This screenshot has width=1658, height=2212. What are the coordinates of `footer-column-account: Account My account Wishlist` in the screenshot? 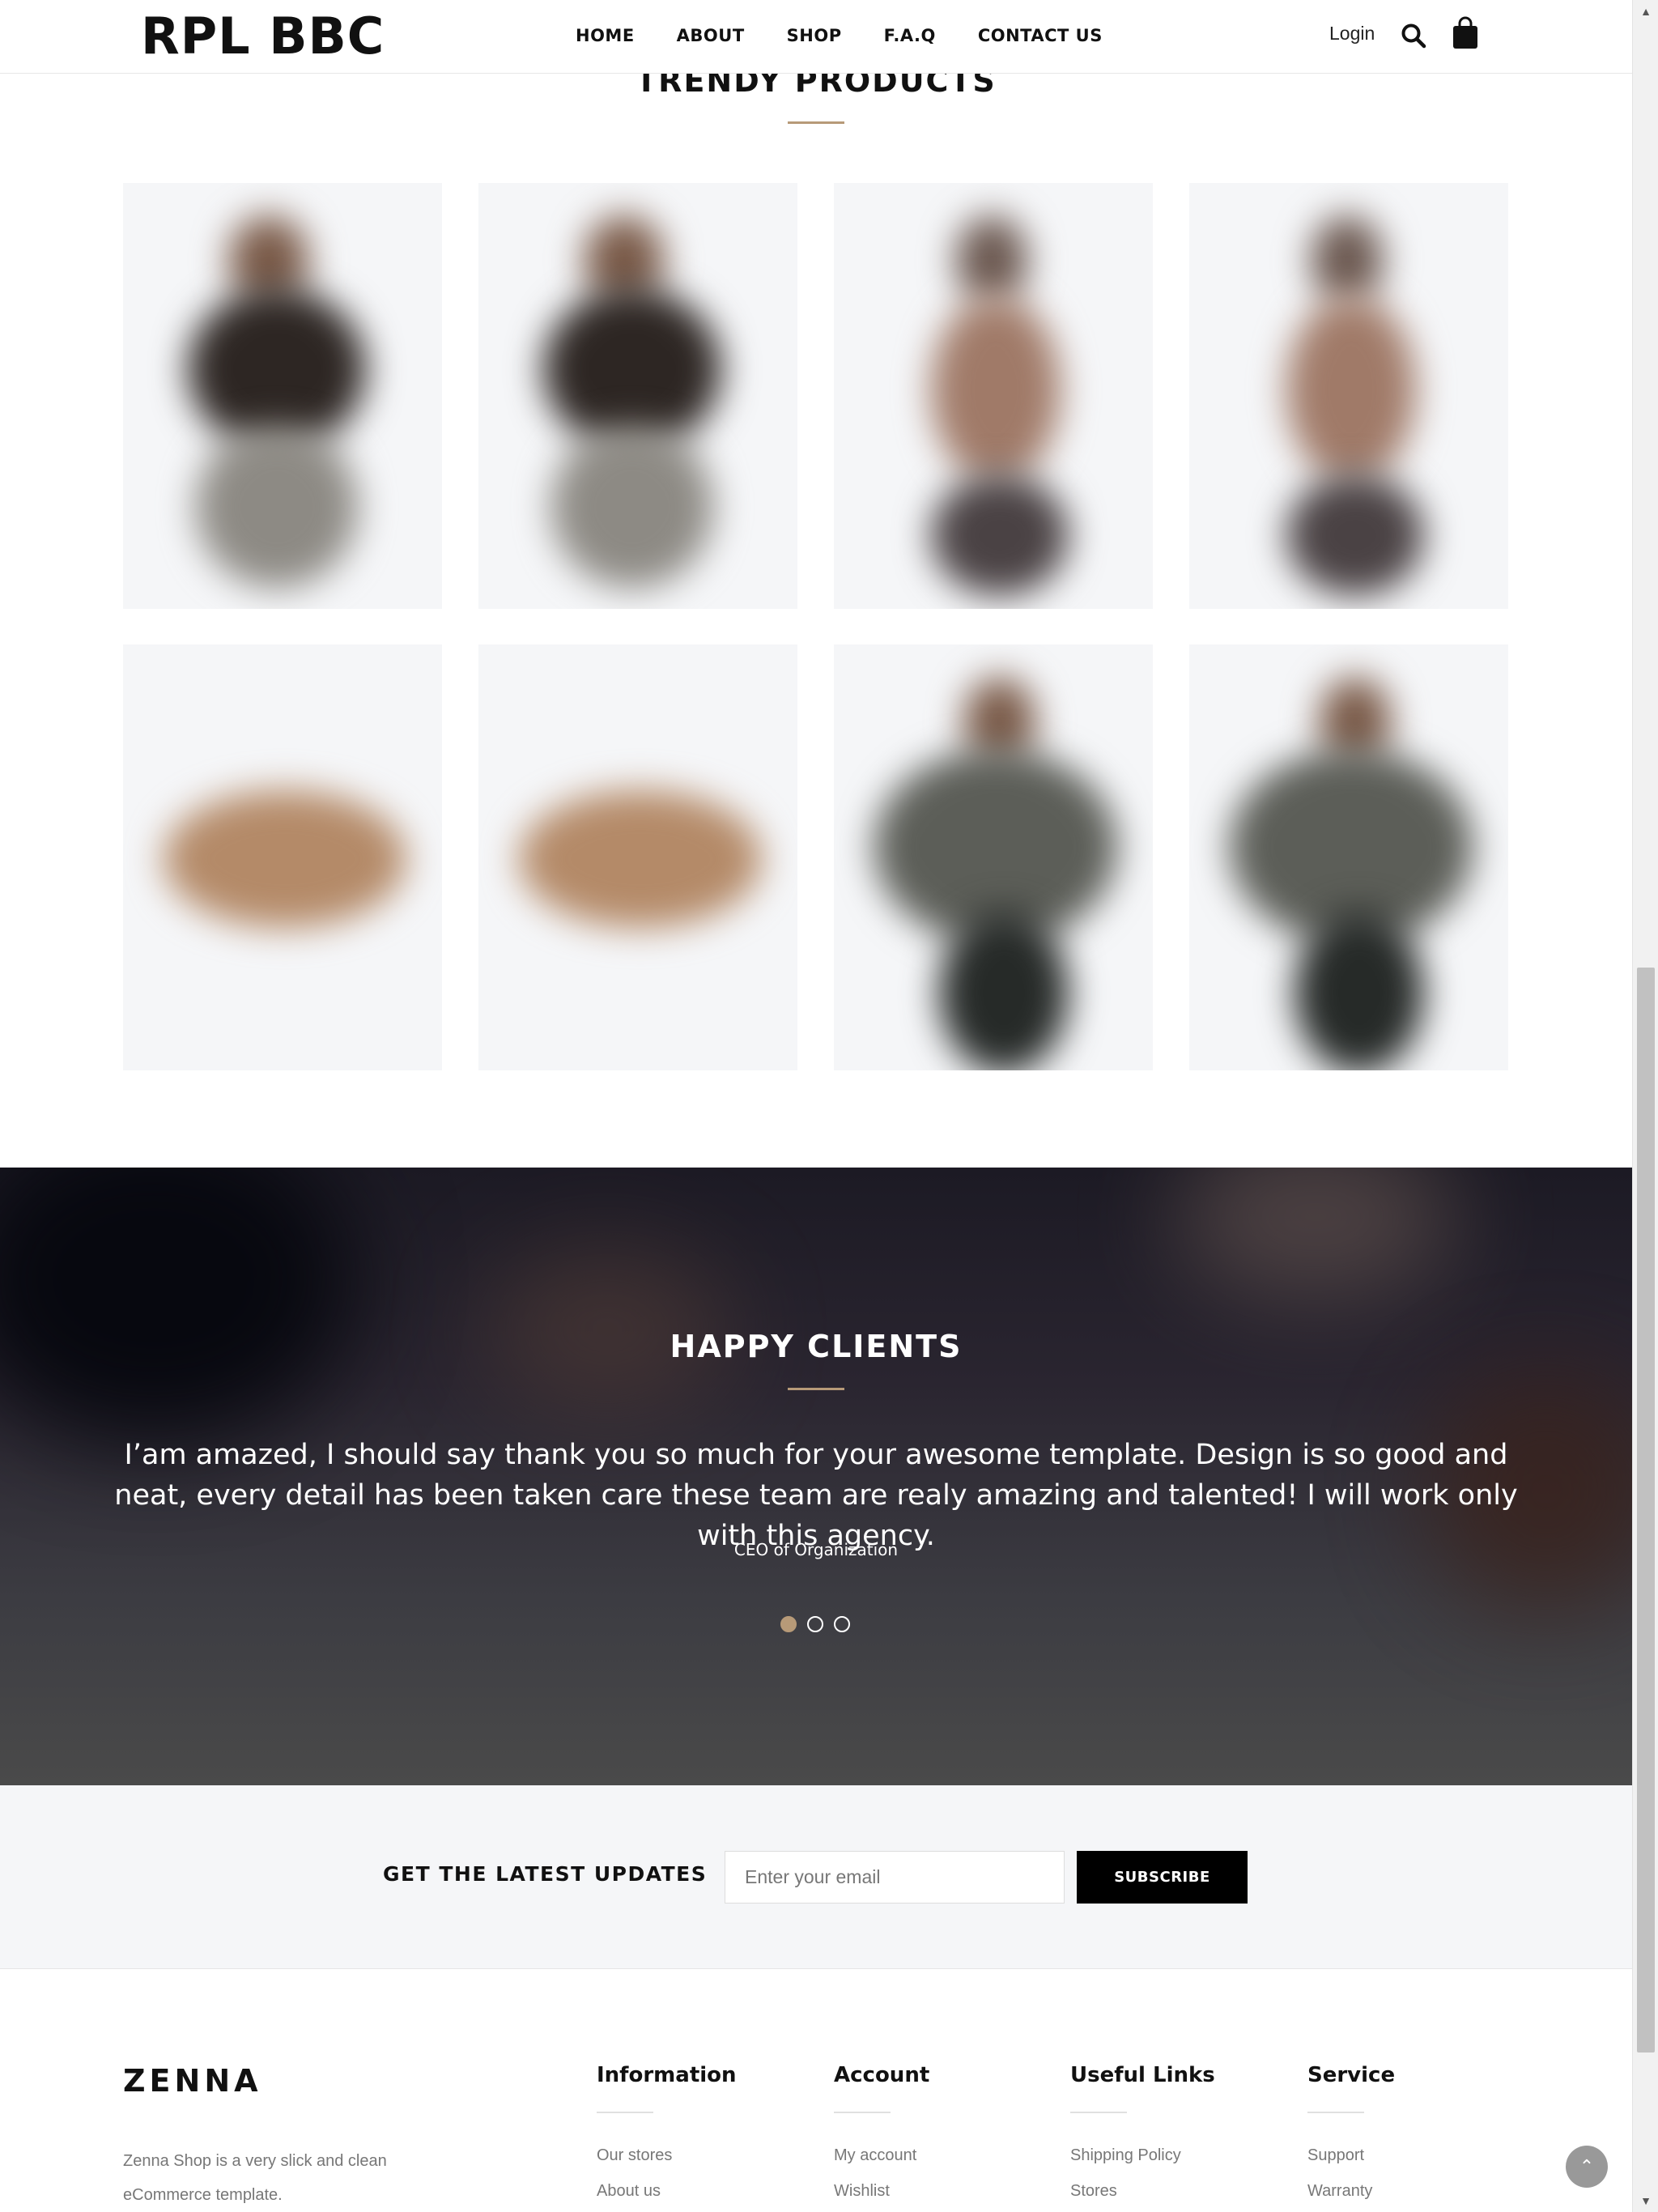 It's located at (939, 2136).